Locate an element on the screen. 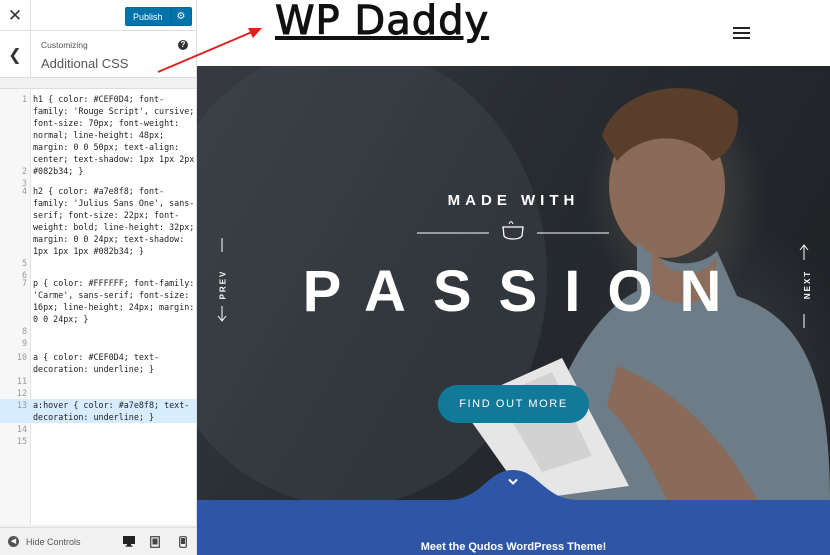  line-number: 8 is located at coordinates (24, 331).